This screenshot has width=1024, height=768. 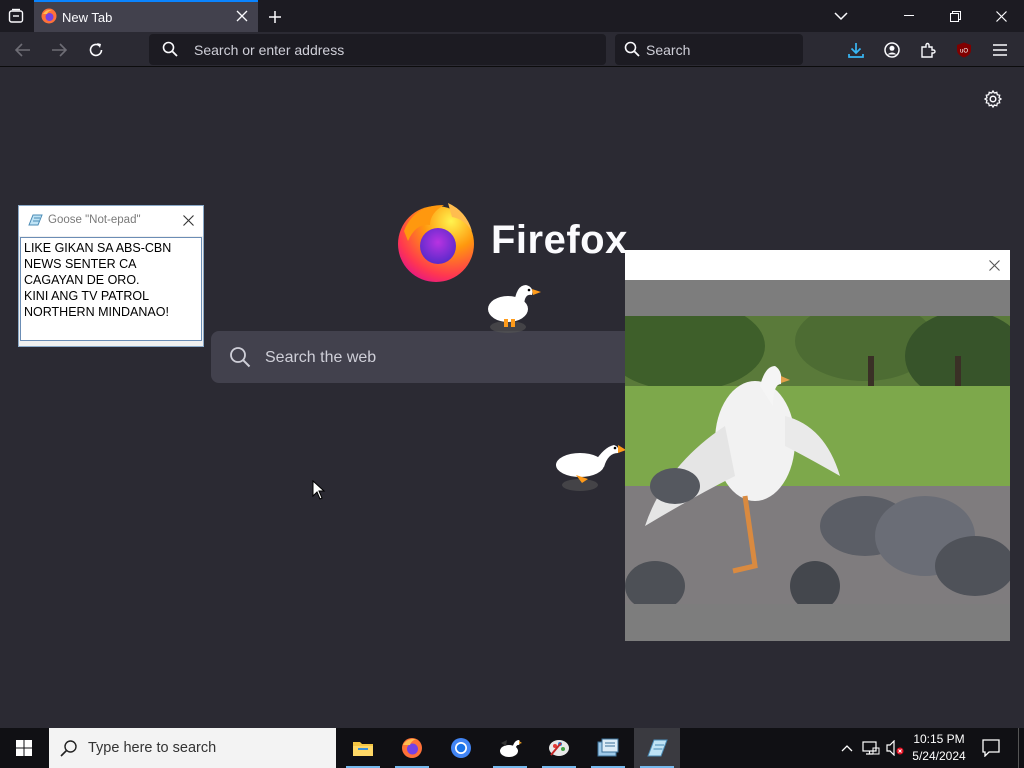 What do you see at coordinates (817, 460) in the screenshot?
I see `goose-pigeons-video` at bounding box center [817, 460].